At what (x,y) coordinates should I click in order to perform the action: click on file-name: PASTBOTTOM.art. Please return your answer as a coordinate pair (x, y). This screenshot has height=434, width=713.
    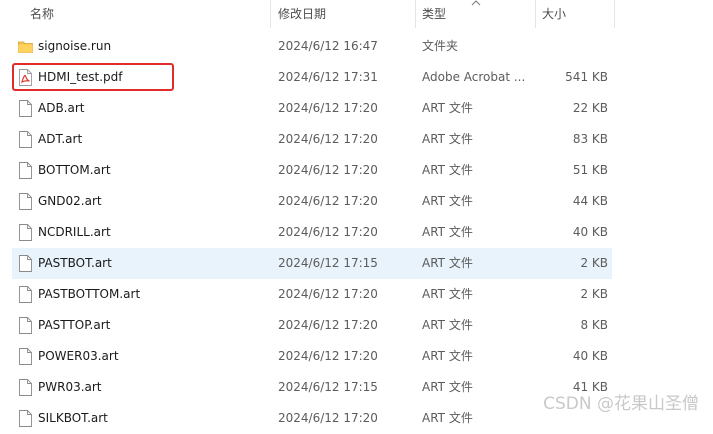
    Looking at the image, I should click on (89, 294).